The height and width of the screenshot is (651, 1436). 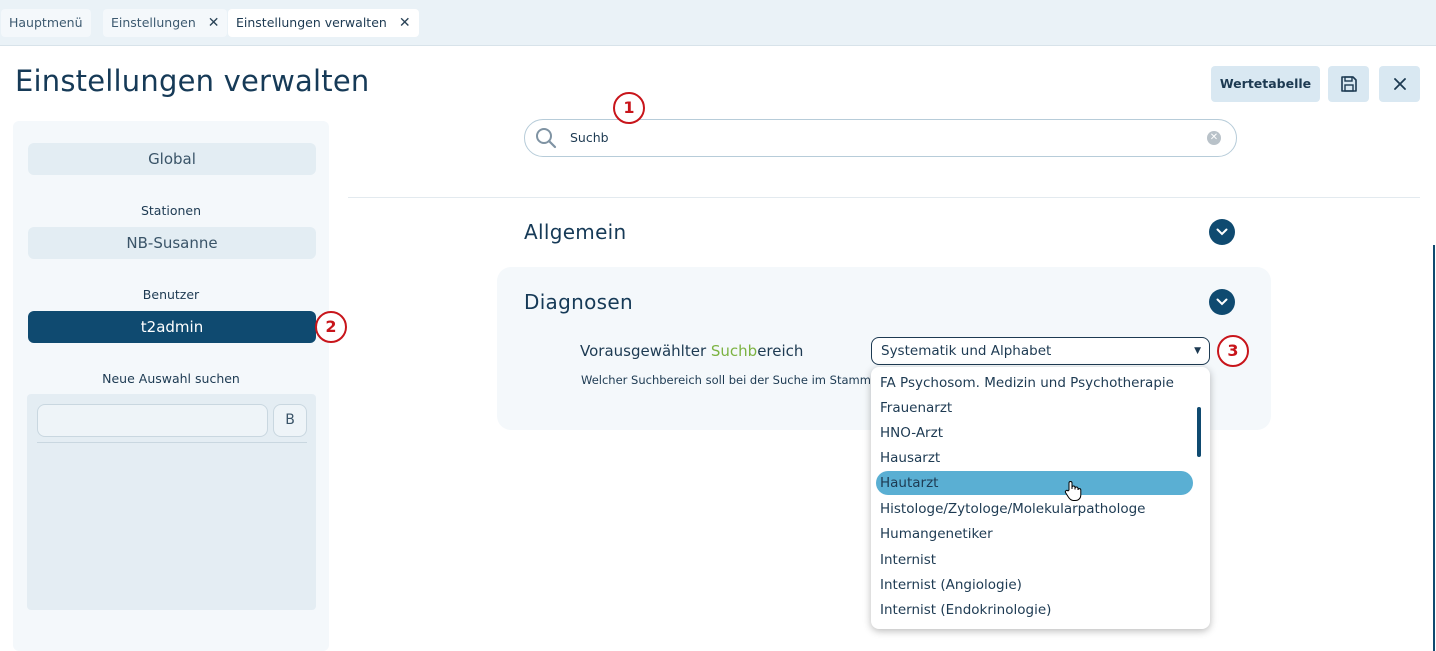 I want to click on tab-label: Einstellungen verwalten, so click(x=311, y=22).